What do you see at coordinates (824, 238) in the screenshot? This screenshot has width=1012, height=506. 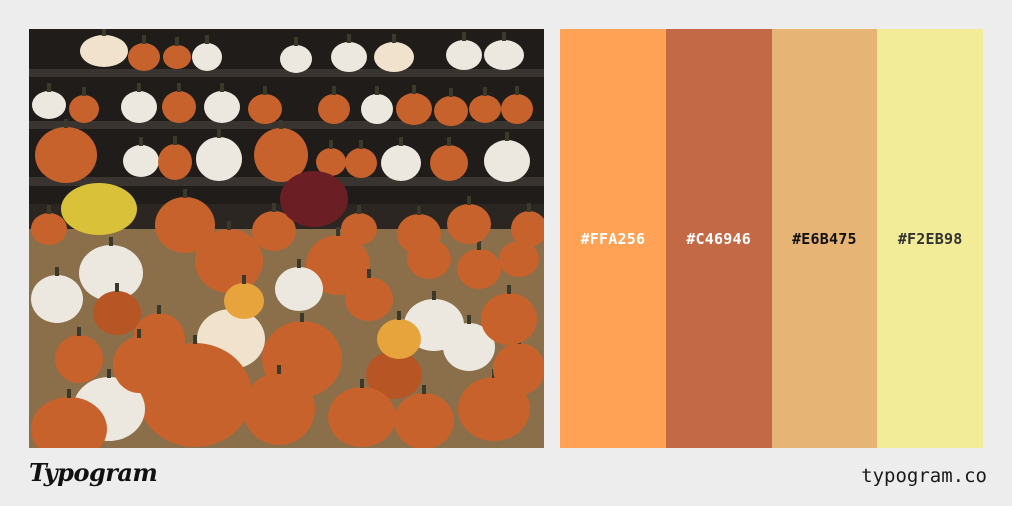 I see `swatch-hex-label: #E6B475` at bounding box center [824, 238].